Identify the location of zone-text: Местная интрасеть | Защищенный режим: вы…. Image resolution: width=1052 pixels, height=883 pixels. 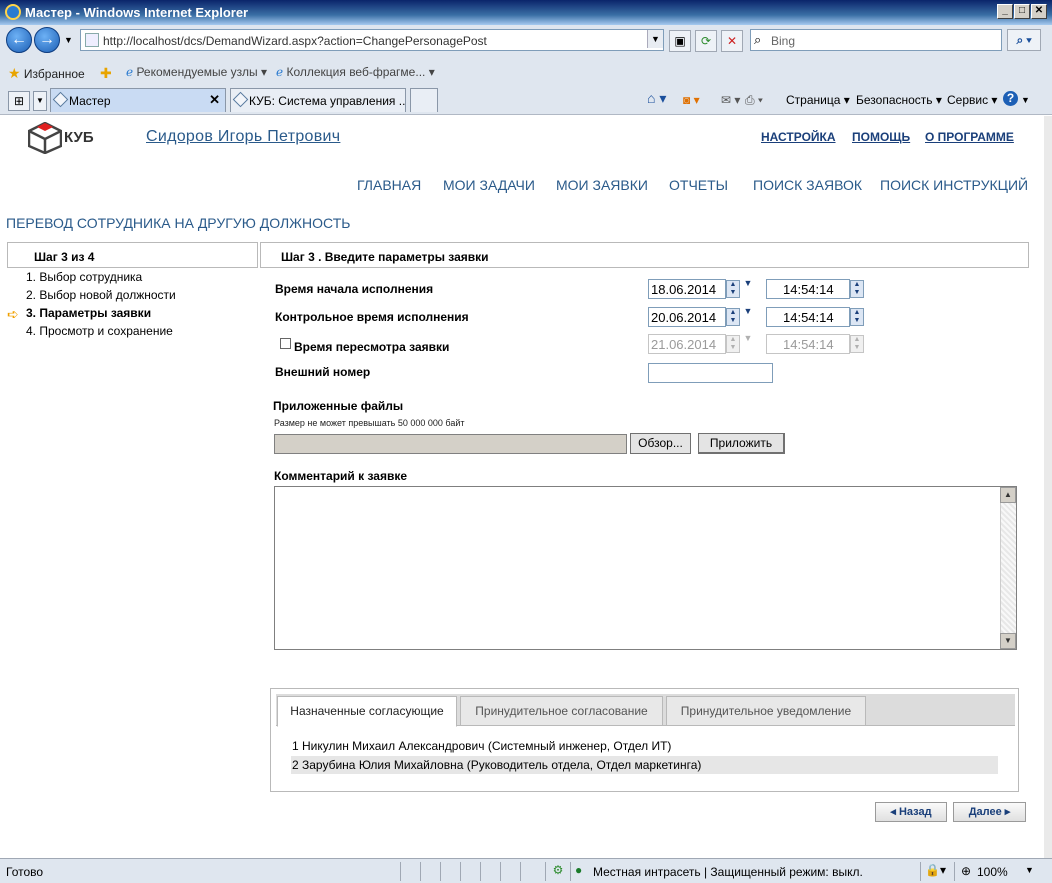
(728, 872).